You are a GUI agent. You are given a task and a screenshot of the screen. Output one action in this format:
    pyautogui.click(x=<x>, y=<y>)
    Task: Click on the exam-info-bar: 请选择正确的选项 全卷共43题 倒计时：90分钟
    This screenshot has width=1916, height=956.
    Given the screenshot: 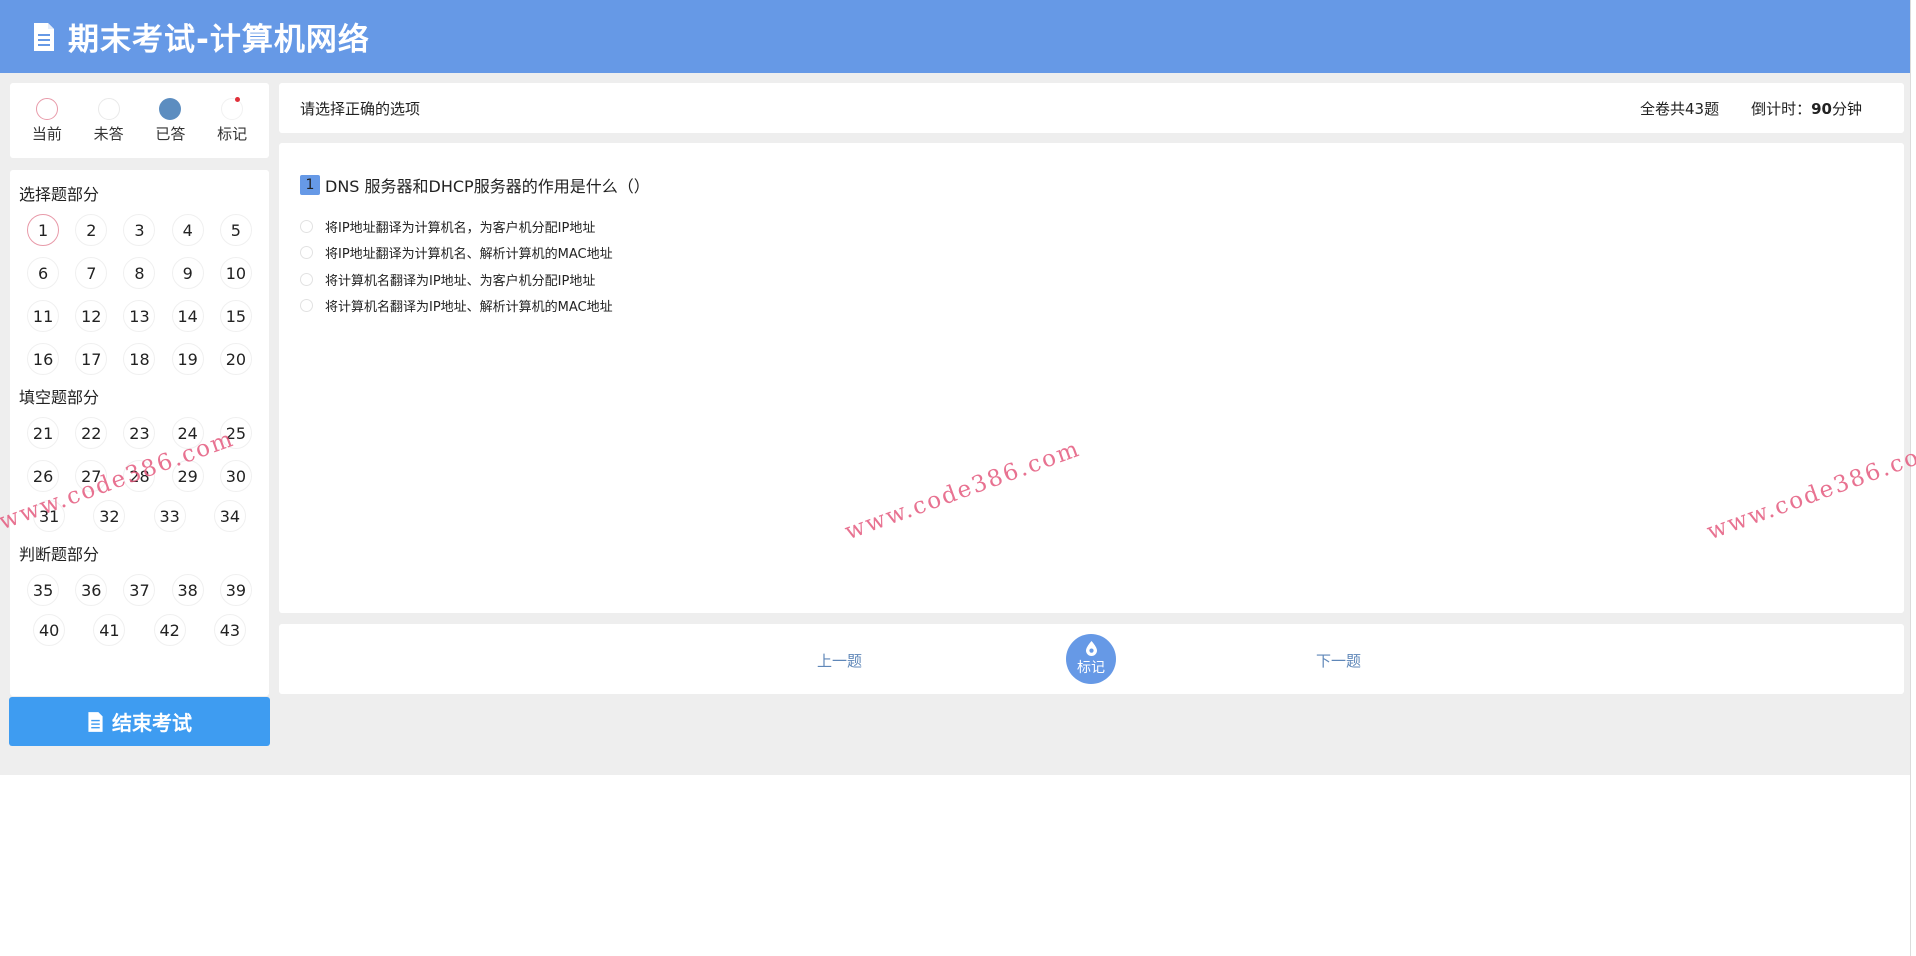 What is the action you would take?
    pyautogui.click(x=1091, y=108)
    